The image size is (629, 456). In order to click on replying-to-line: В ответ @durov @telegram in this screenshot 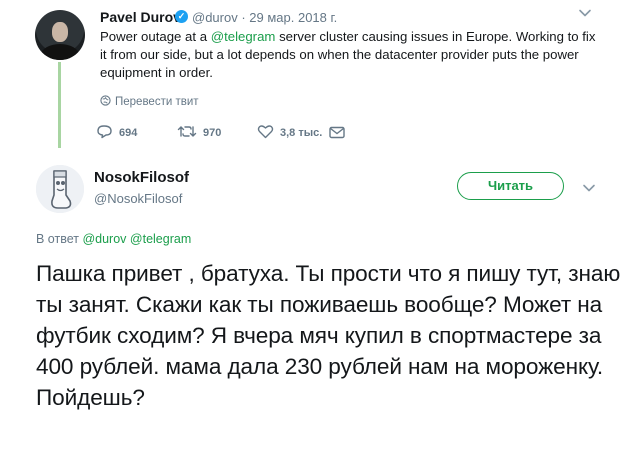, I will do `click(113, 239)`.